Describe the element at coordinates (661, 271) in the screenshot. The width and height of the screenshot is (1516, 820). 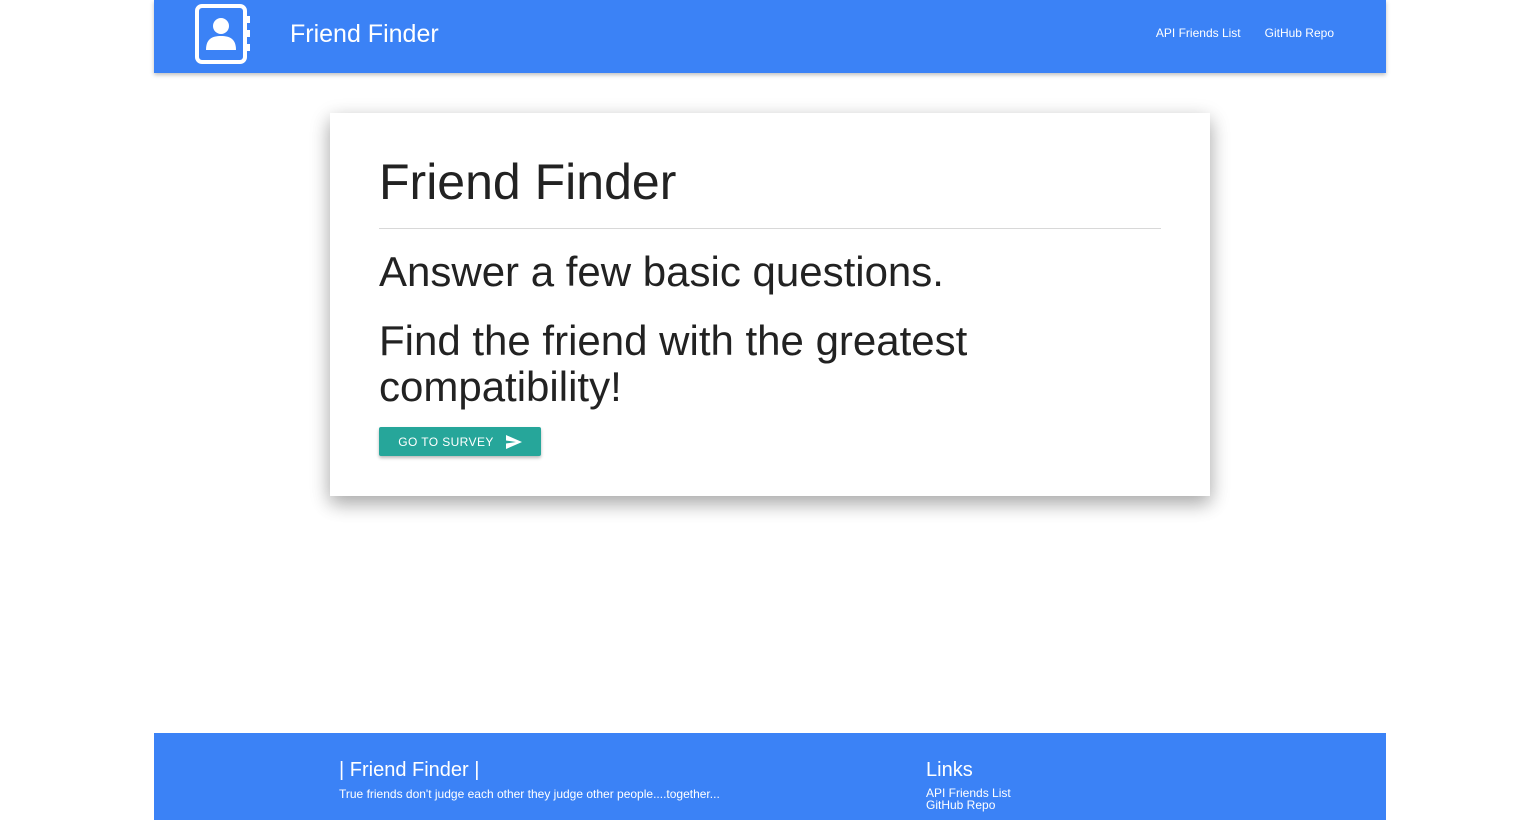
I see `hero-line-questions: Answer a few basic questions.` at that location.